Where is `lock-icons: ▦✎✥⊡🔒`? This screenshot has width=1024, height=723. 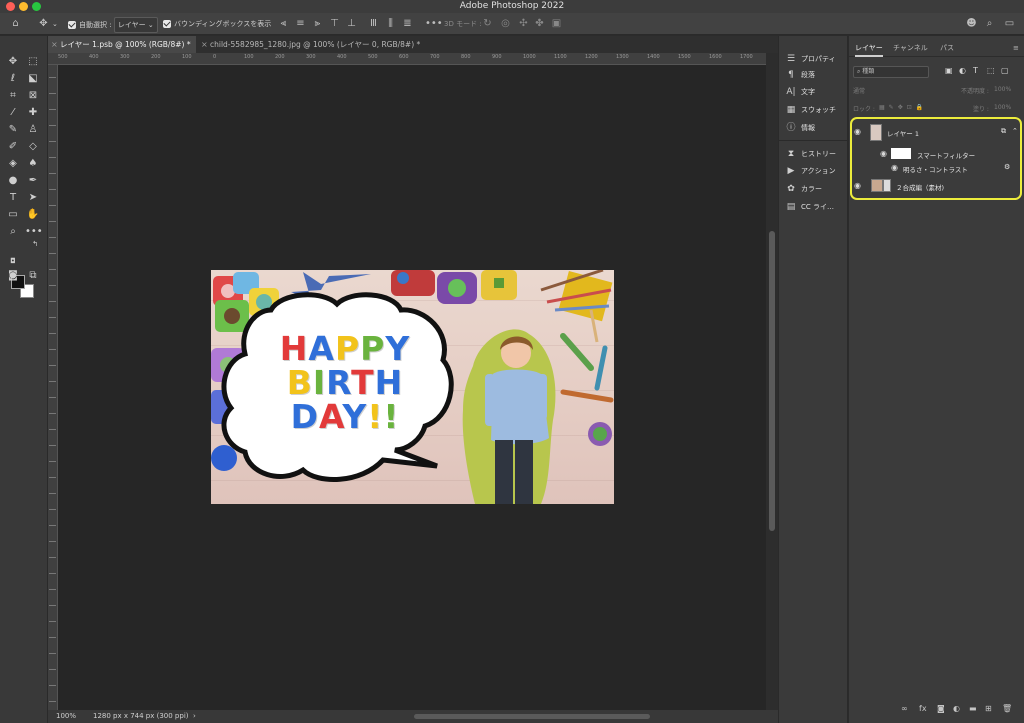
lock-icons: ▦✎✥⊡🔒 is located at coordinates (903, 107).